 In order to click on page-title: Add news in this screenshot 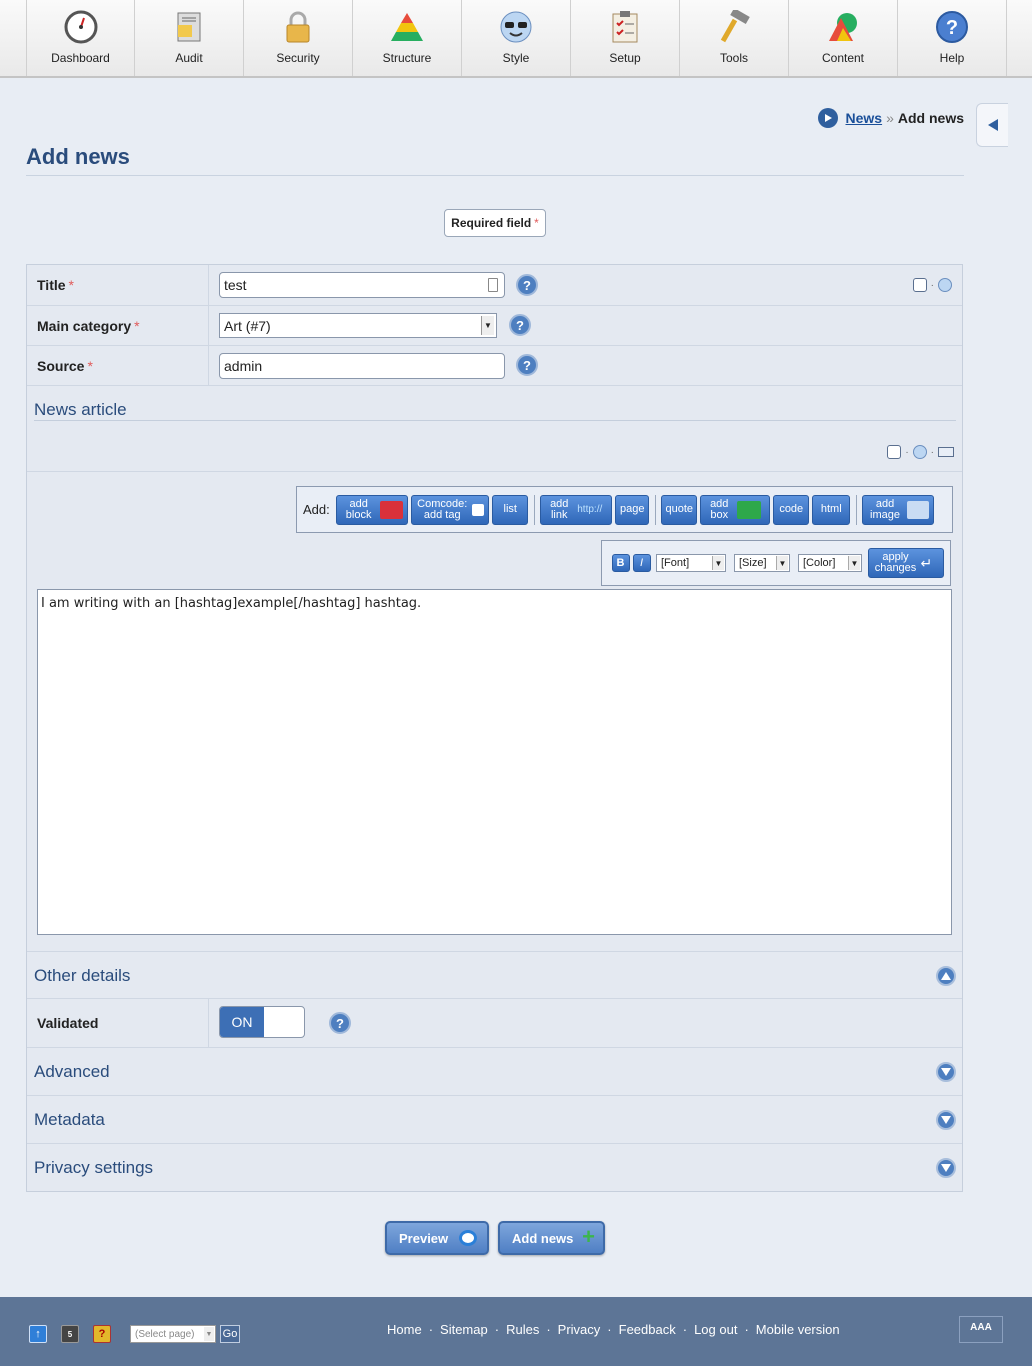, I will do `click(78, 156)`.